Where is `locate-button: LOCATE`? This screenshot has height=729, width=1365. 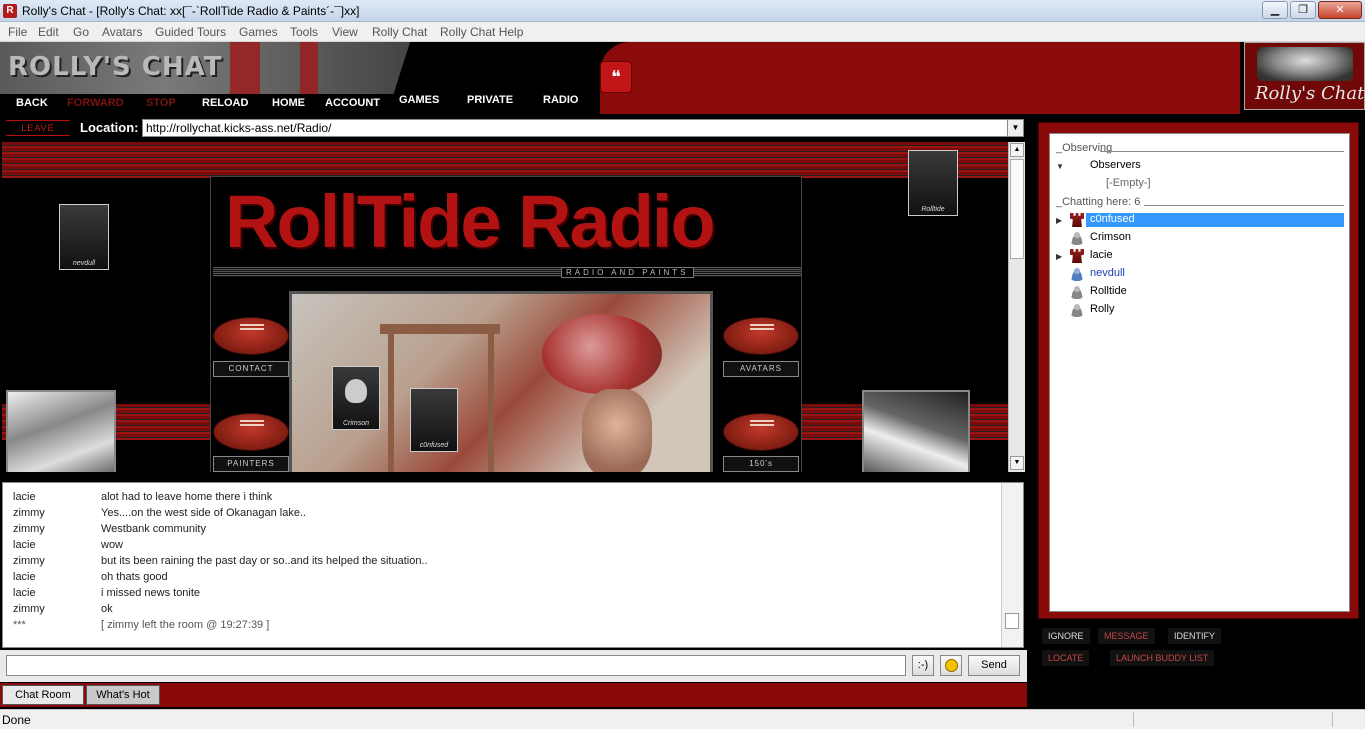
locate-button: LOCATE is located at coordinates (1066, 658).